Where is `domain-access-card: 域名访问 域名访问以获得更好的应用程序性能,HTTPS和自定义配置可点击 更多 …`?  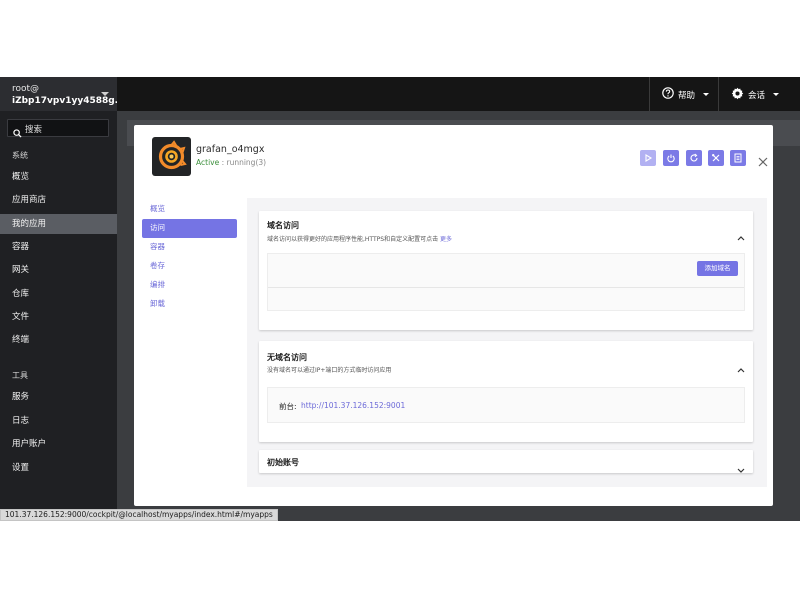 domain-access-card: 域名访问 域名访问以获得更好的应用程序性能,HTTPS和自定义配置可点击 更多 … is located at coordinates (506, 270).